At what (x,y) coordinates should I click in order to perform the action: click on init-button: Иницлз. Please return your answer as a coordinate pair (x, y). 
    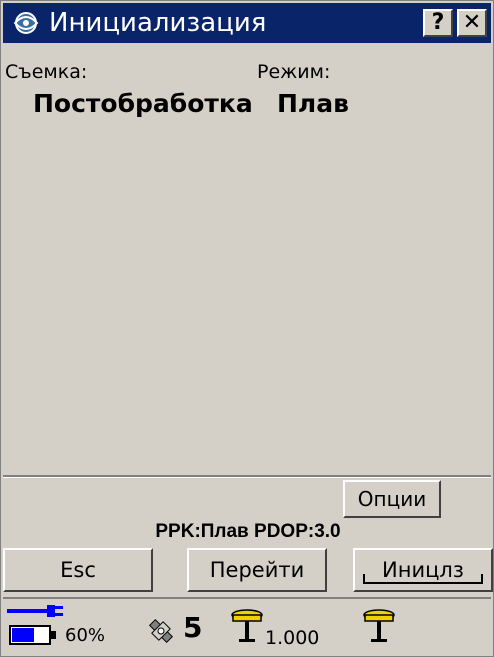
    Looking at the image, I should click on (423, 570).